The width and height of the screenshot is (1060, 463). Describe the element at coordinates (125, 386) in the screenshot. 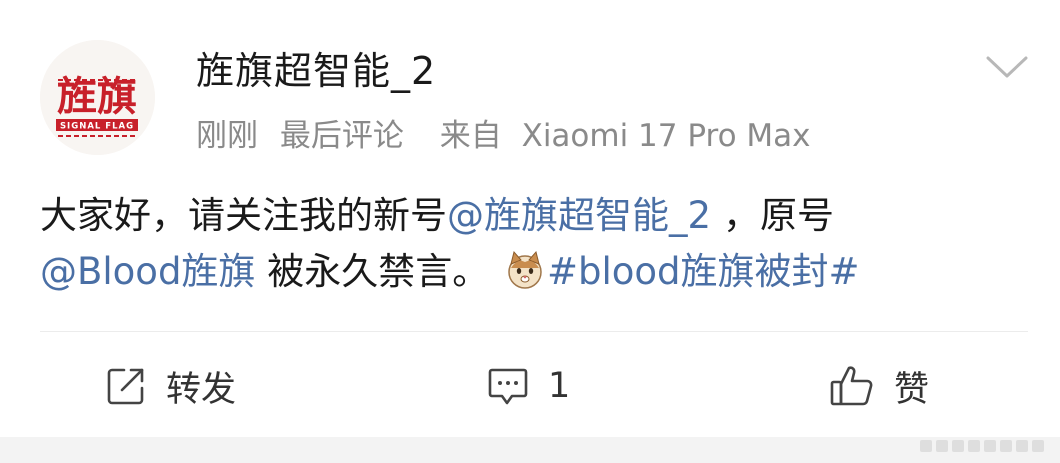

I see `share-edit-icon` at that location.